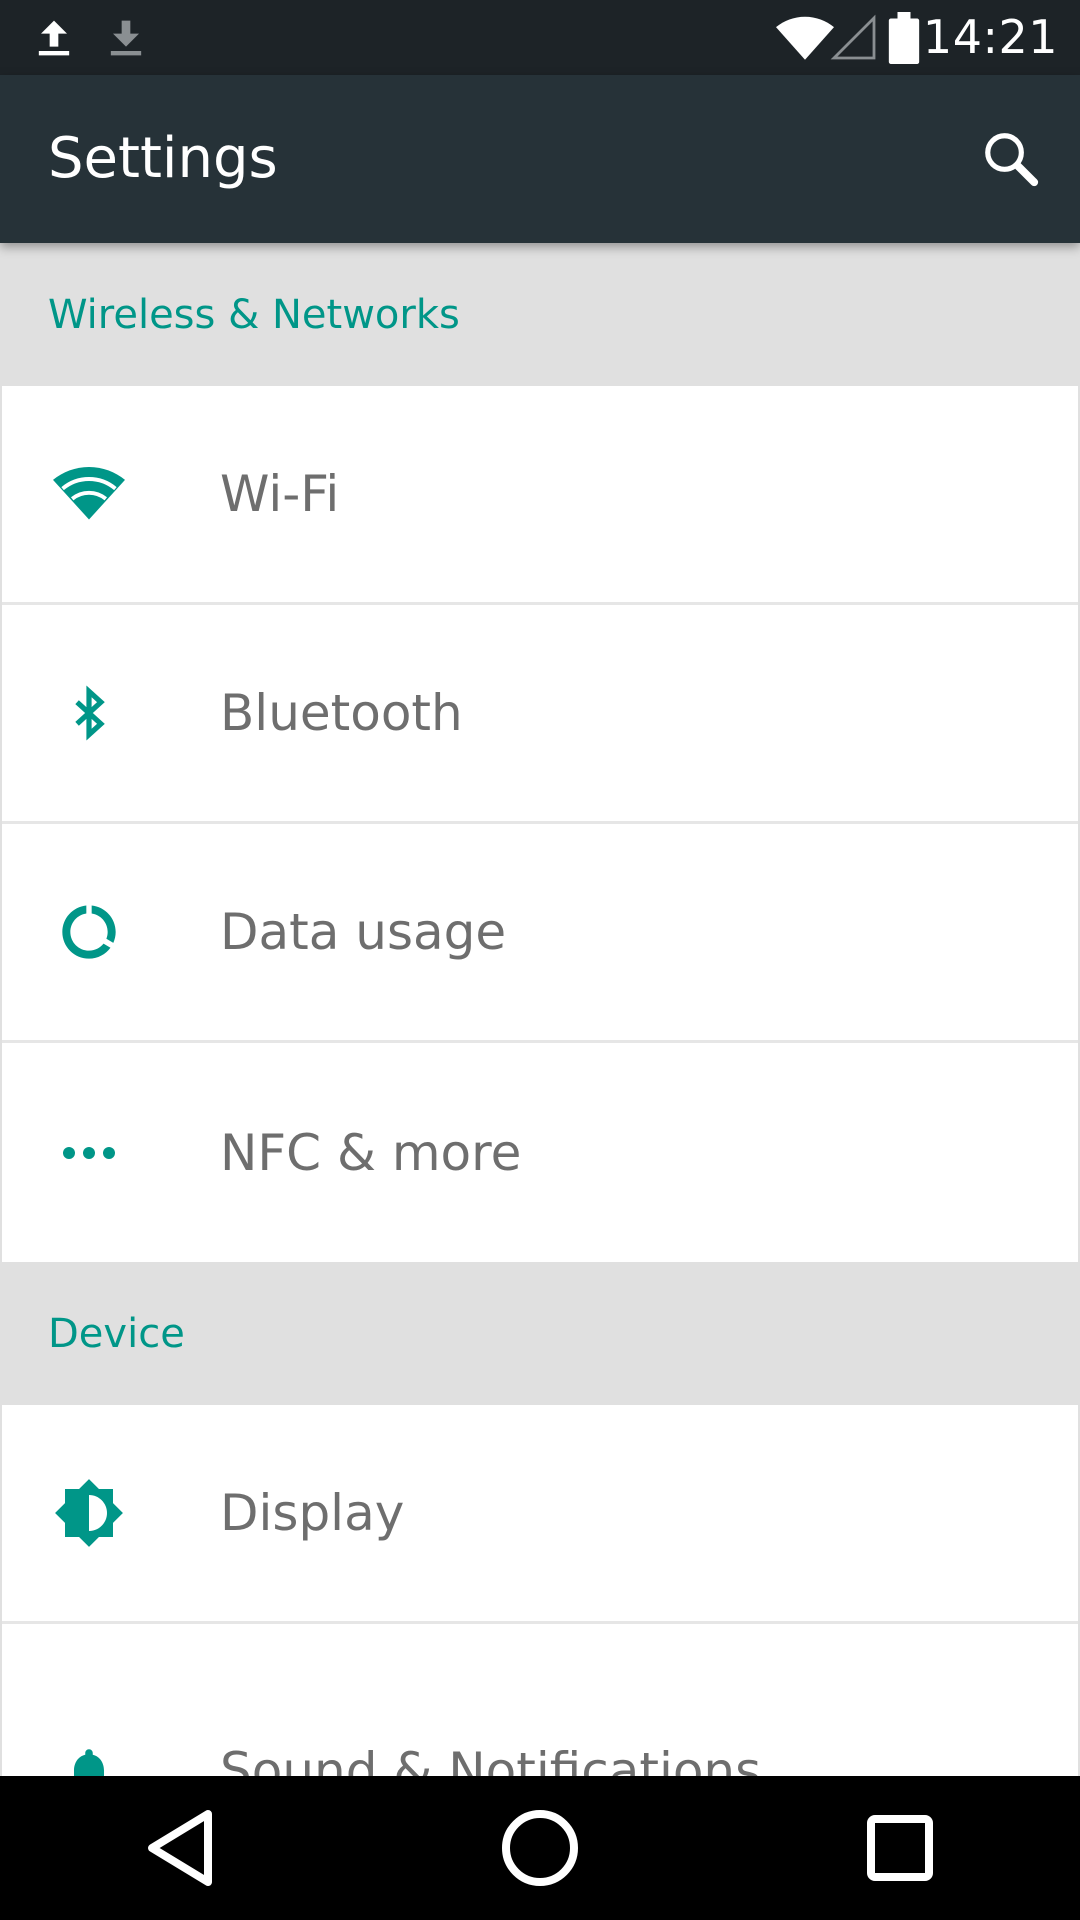  I want to click on status-time: 14:21, so click(990, 37).